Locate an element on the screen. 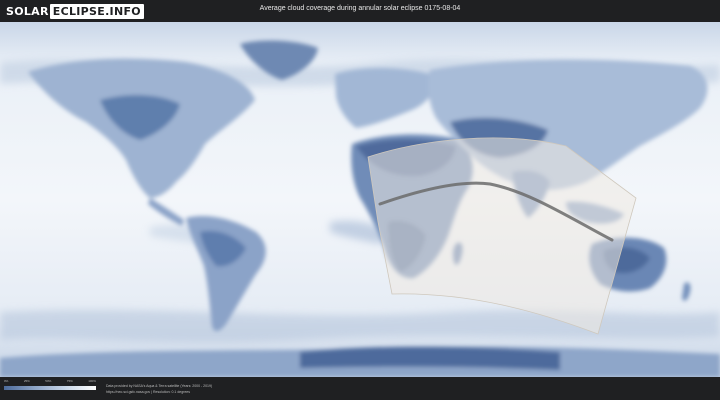  legend-label-0: 0% is located at coordinates (6, 381).